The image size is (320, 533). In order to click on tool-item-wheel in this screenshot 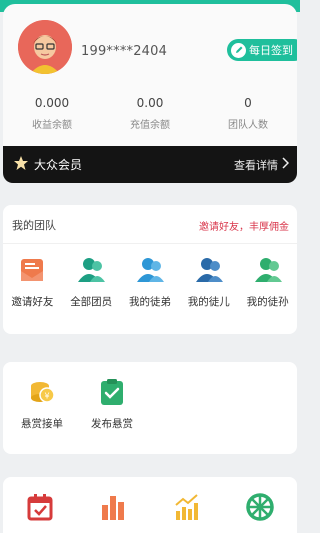, I will do `click(261, 509)`.